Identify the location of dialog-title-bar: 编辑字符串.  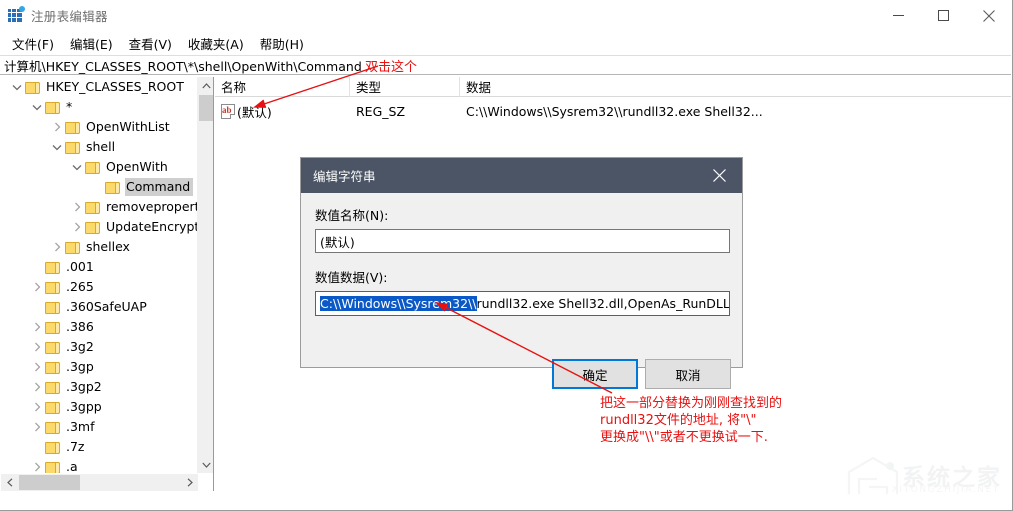
(521, 175).